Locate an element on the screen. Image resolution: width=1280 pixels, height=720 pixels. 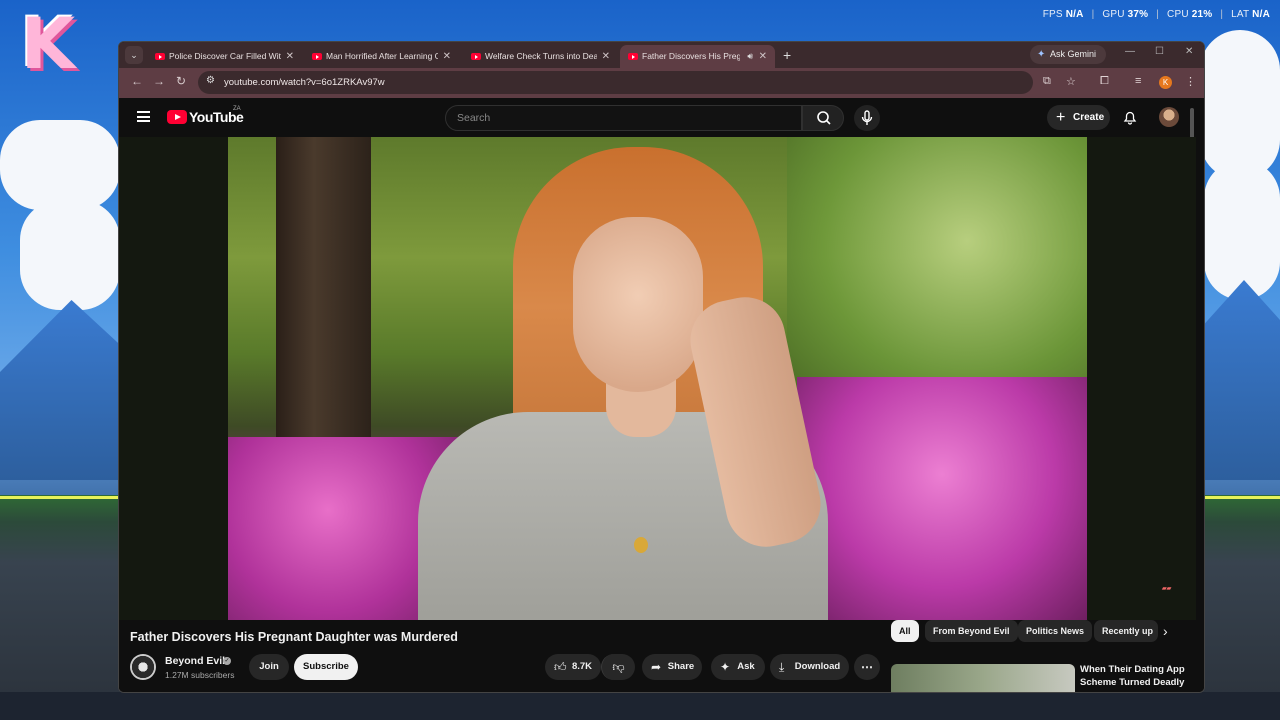
thumbs-down-icon: 👎︎ is located at coordinates (618, 667).